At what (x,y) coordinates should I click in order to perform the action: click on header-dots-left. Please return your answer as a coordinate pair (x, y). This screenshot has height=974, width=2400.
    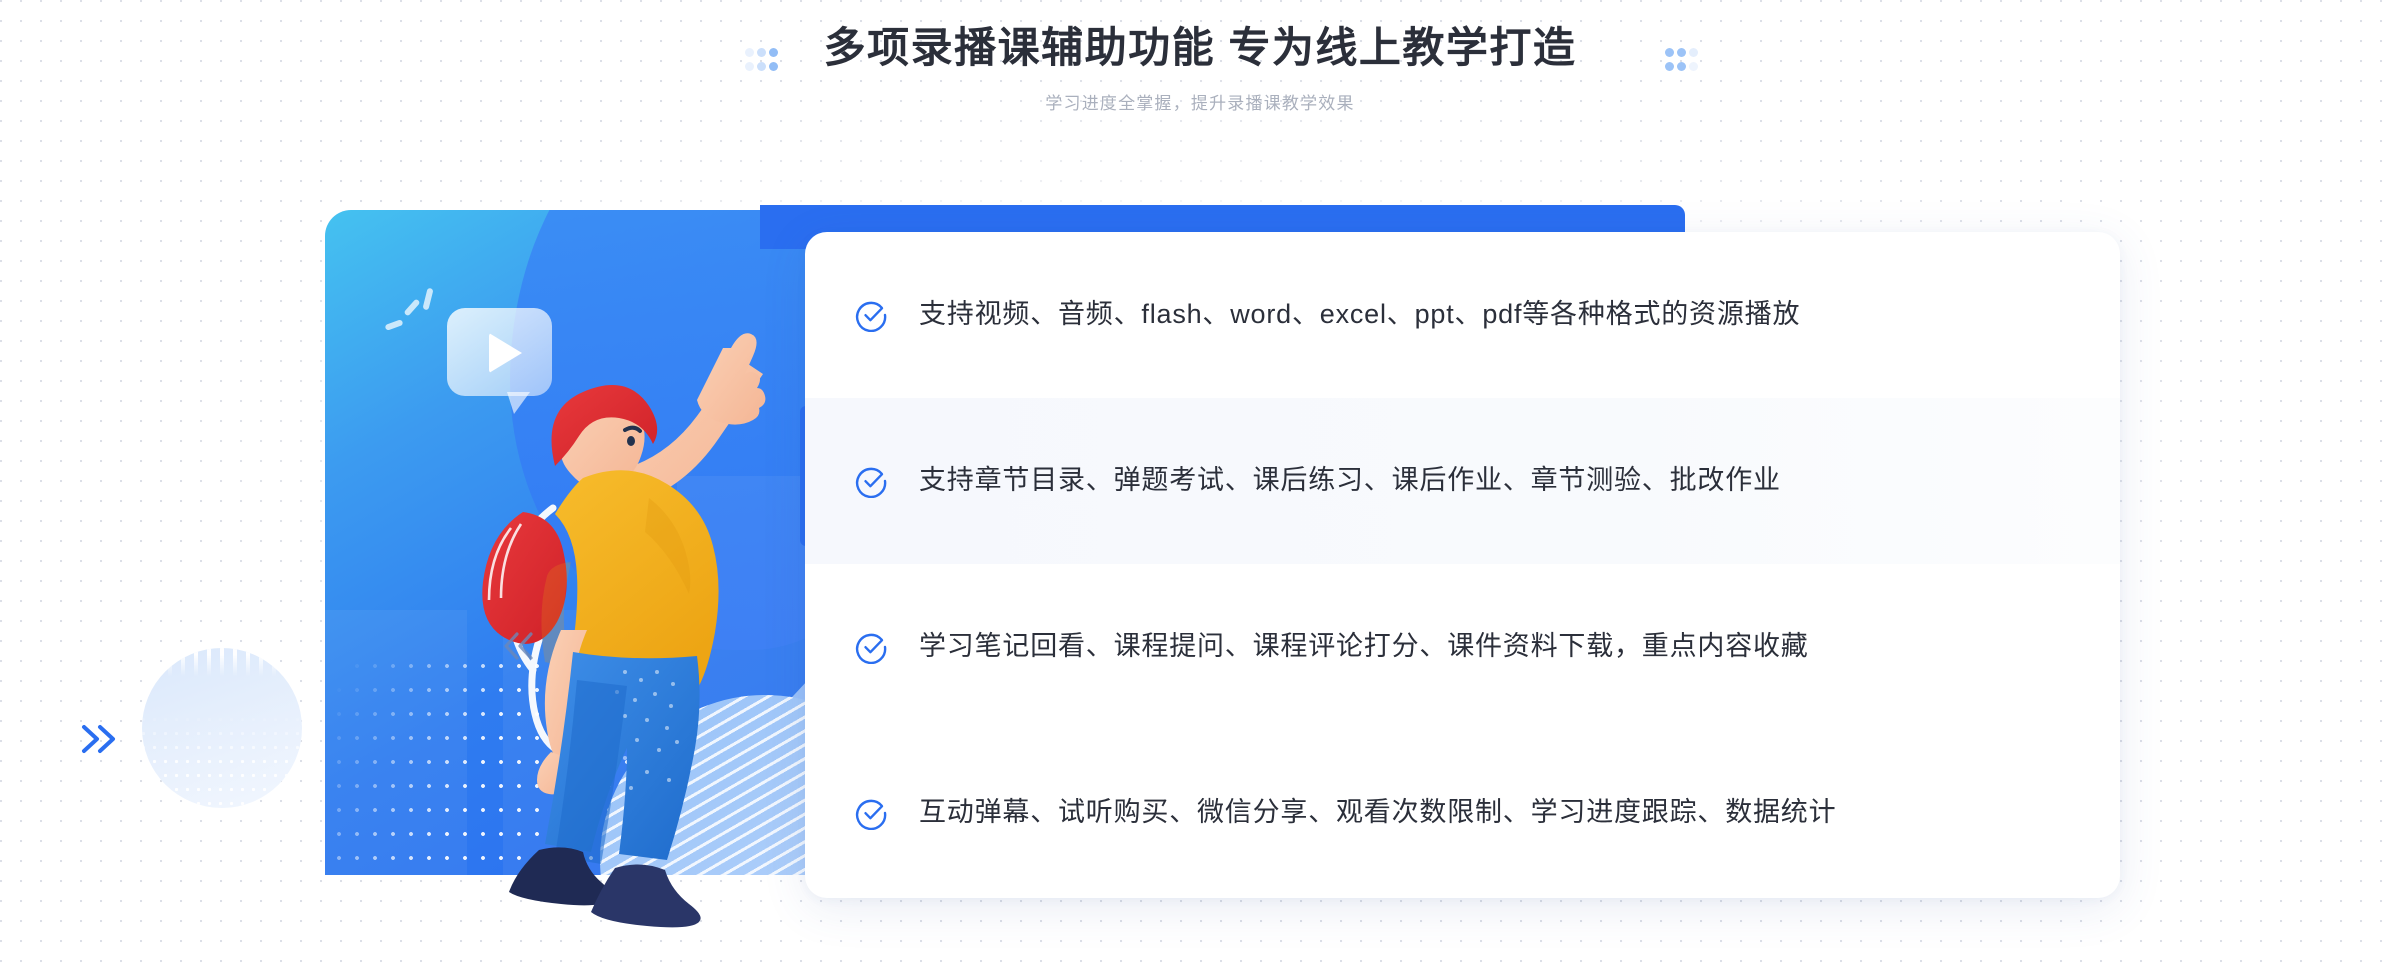
    Looking at the image, I should click on (765, 62).